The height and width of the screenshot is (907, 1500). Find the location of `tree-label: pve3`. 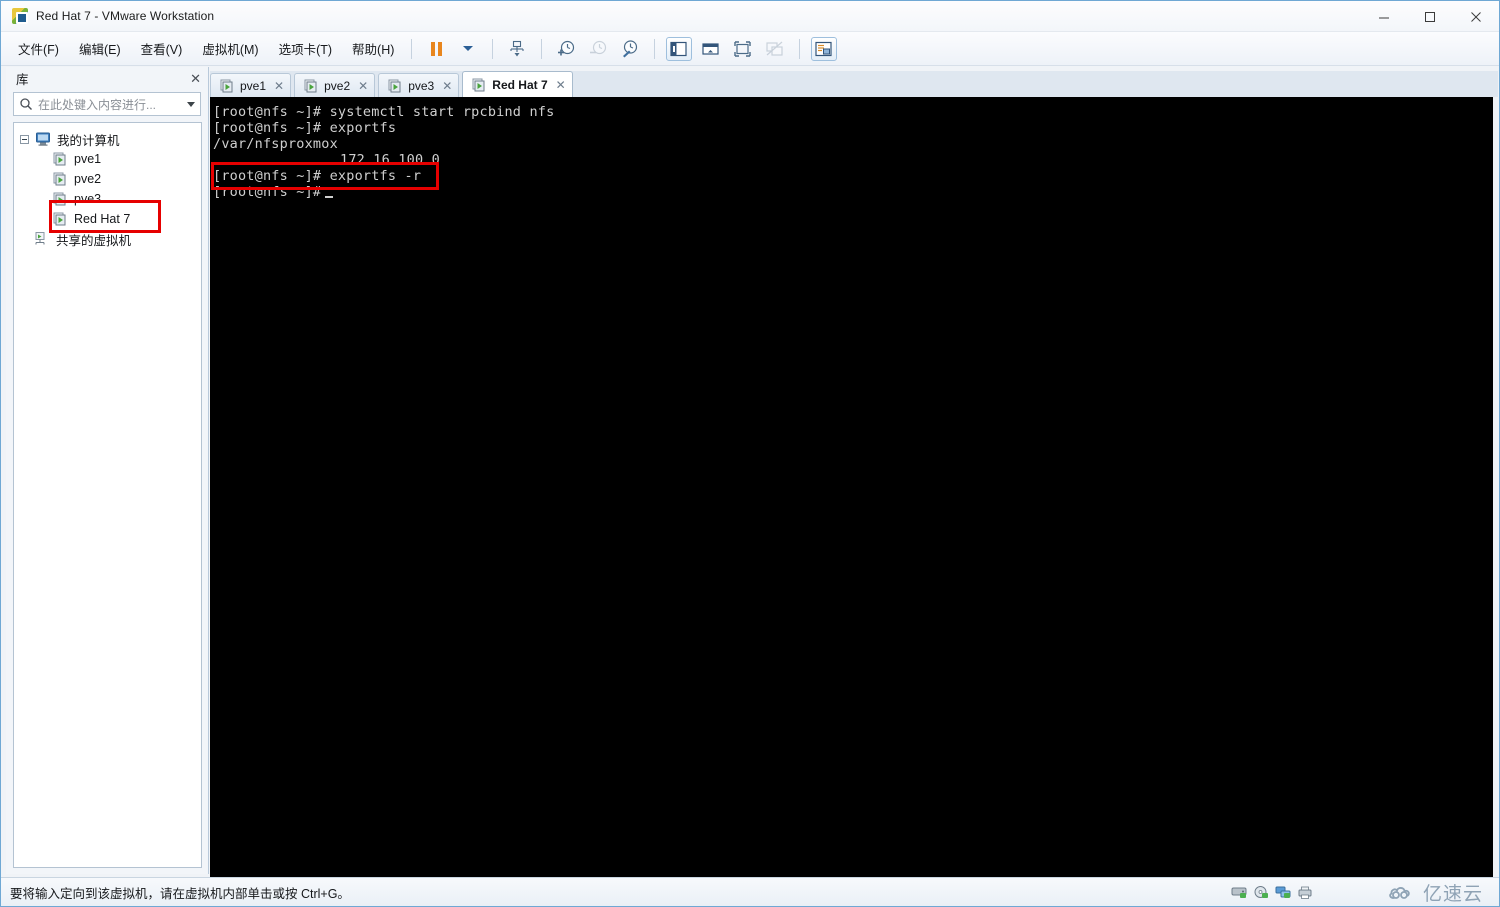

tree-label: pve3 is located at coordinates (88, 199).